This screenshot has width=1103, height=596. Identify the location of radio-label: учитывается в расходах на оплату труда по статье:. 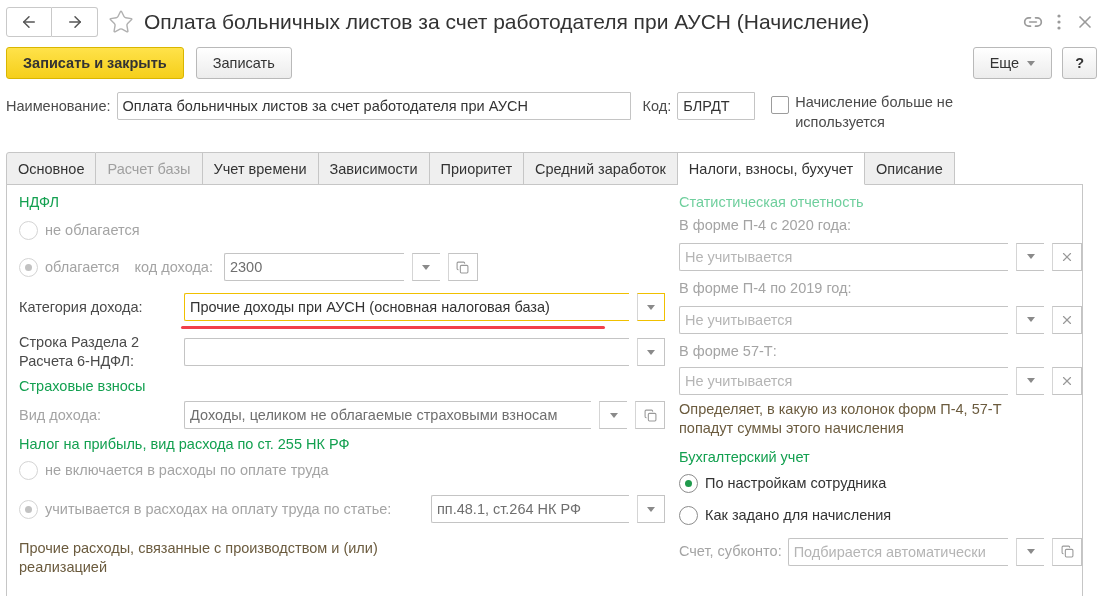
(219, 509).